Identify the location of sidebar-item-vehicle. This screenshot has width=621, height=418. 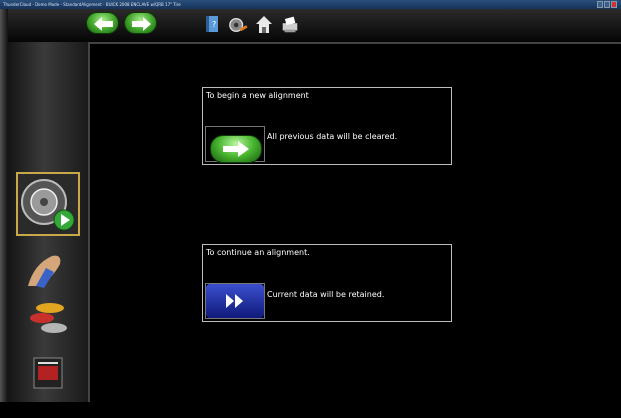
(48, 330).